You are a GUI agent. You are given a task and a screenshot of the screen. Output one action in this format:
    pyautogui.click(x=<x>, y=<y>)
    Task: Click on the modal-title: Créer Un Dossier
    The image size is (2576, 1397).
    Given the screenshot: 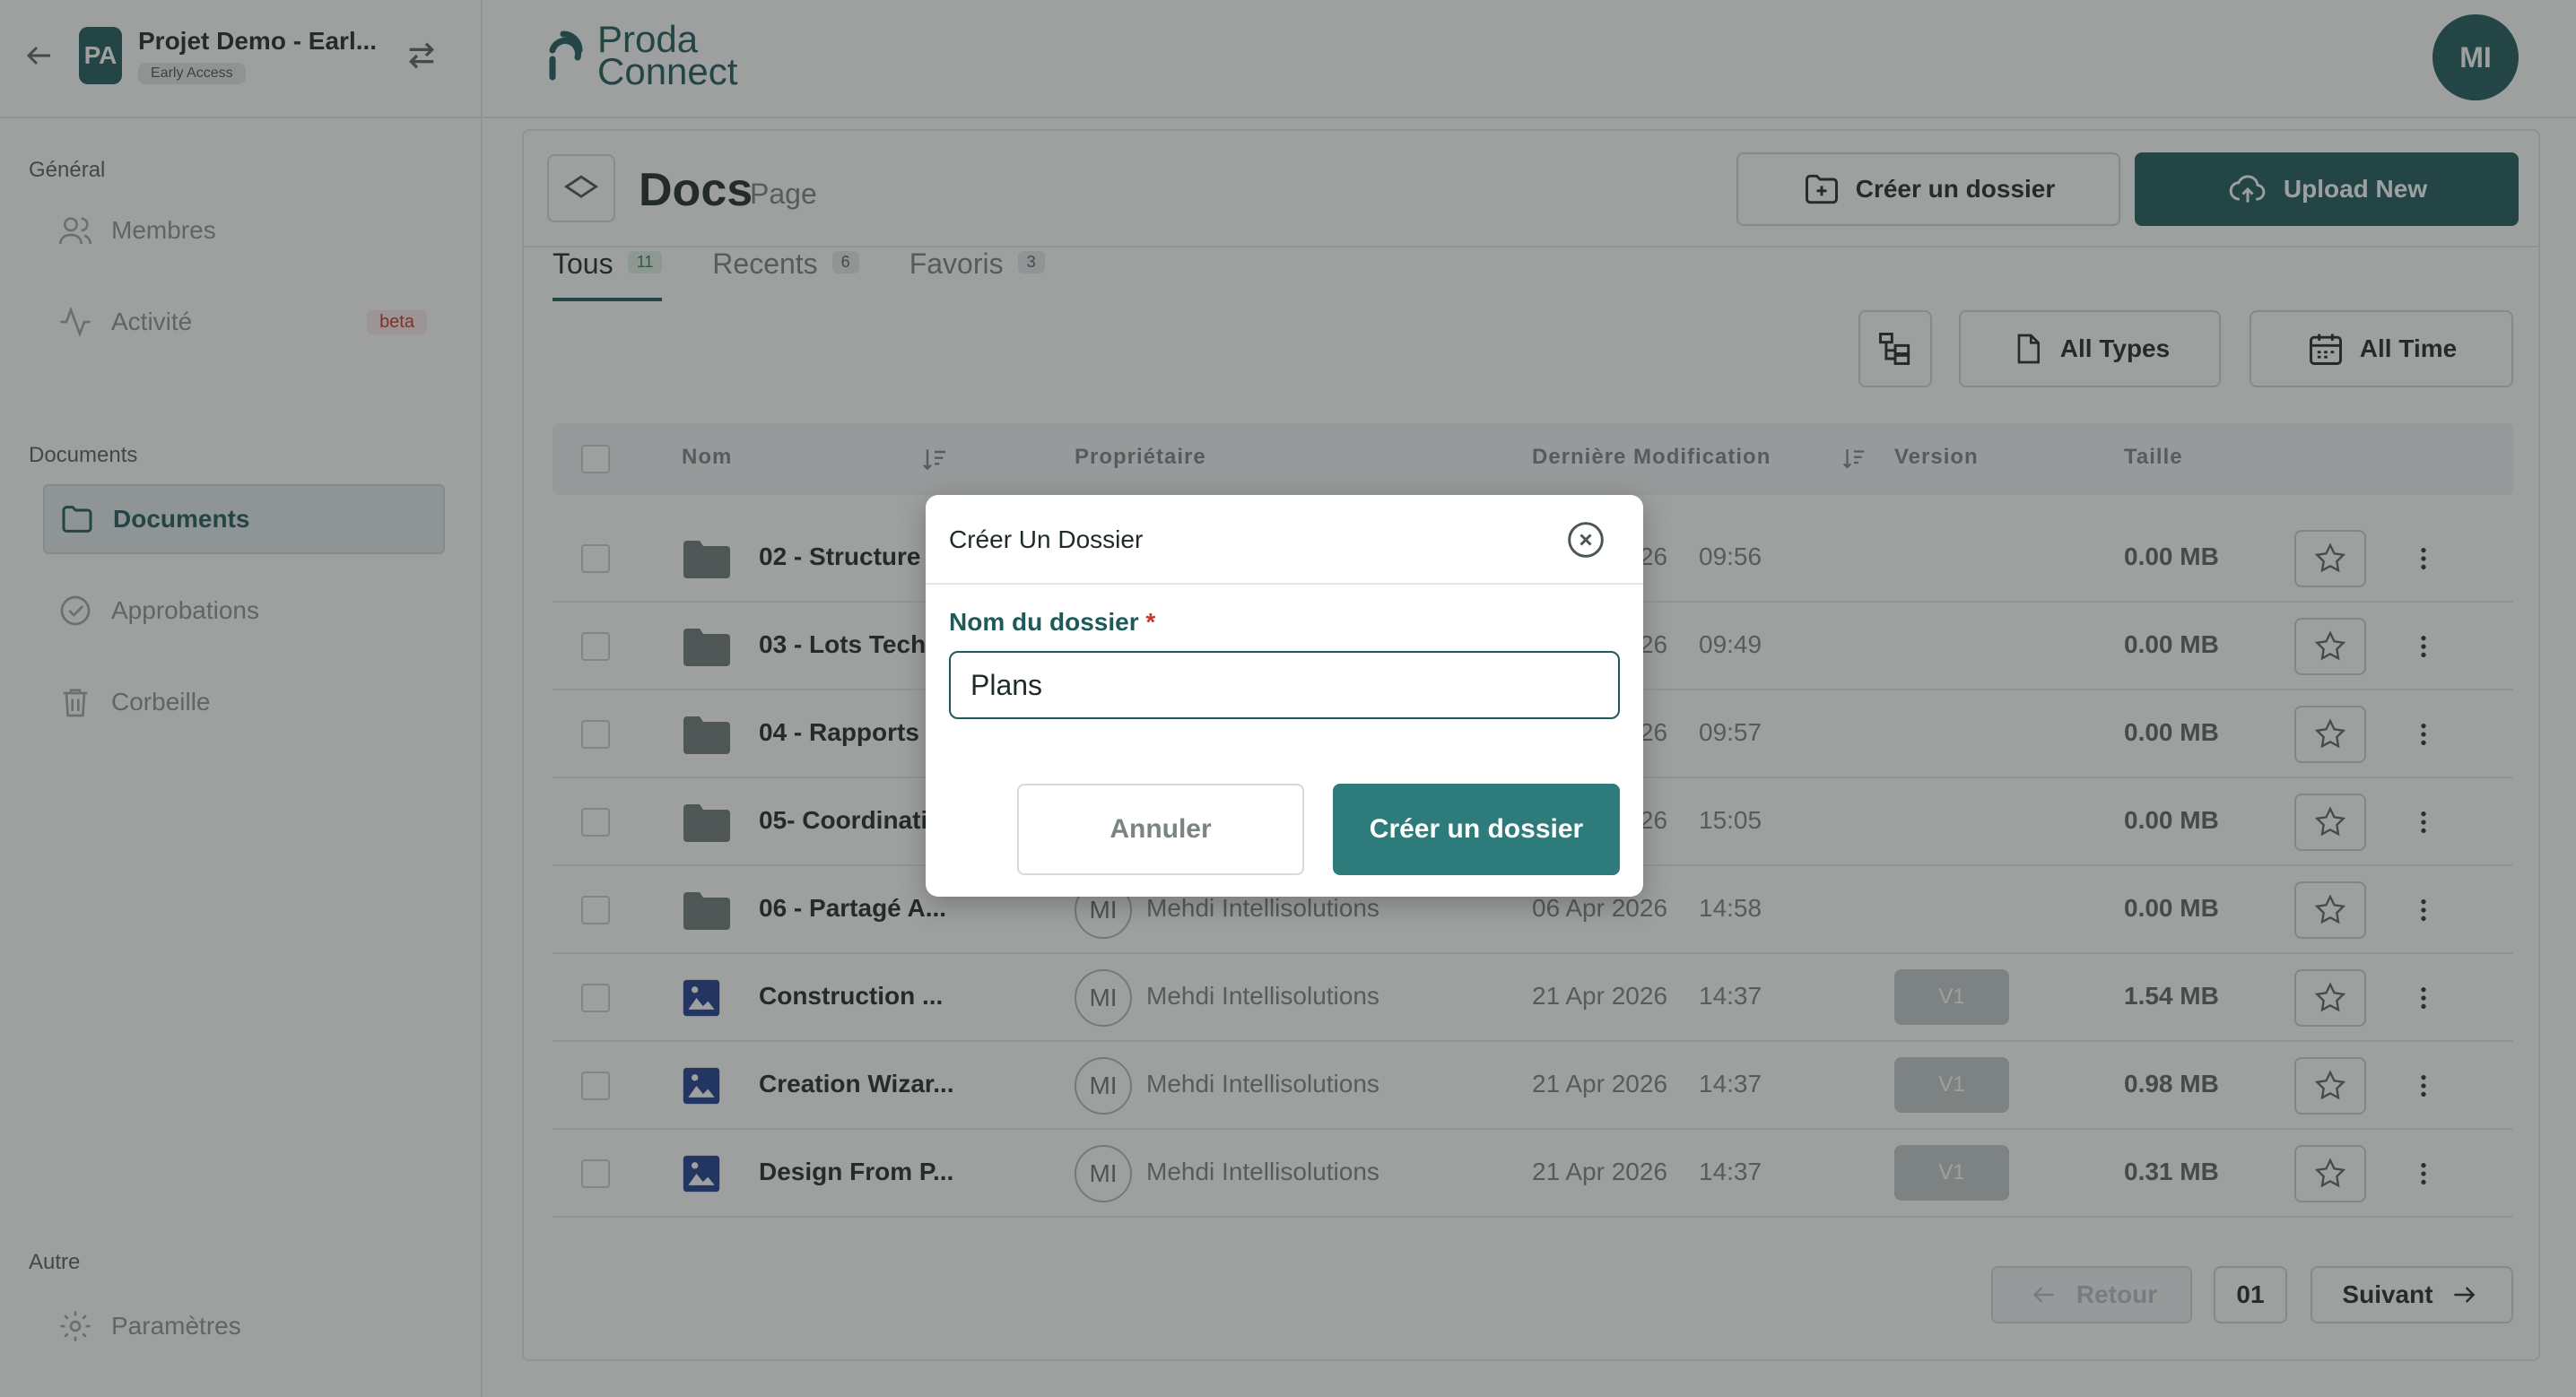 What is the action you would take?
    pyautogui.click(x=1046, y=539)
    